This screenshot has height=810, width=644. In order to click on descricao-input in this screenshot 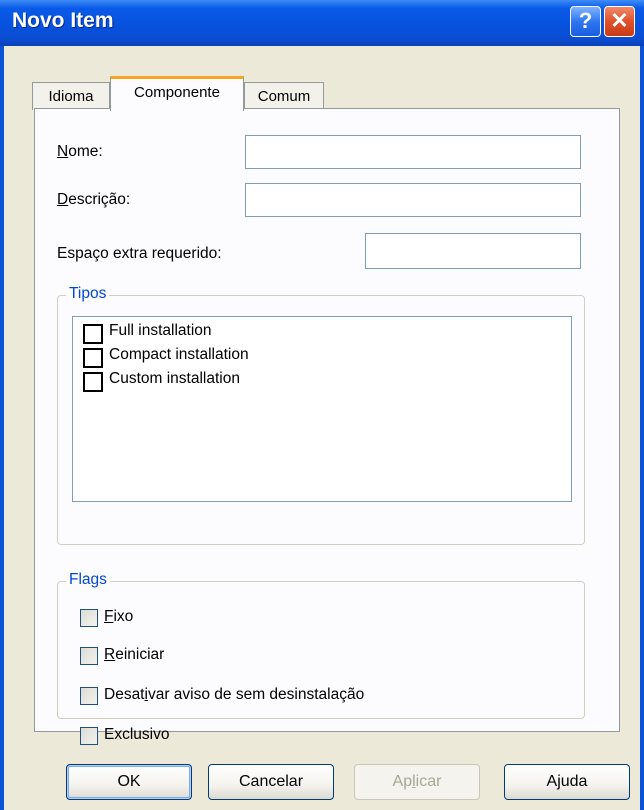, I will do `click(413, 200)`.